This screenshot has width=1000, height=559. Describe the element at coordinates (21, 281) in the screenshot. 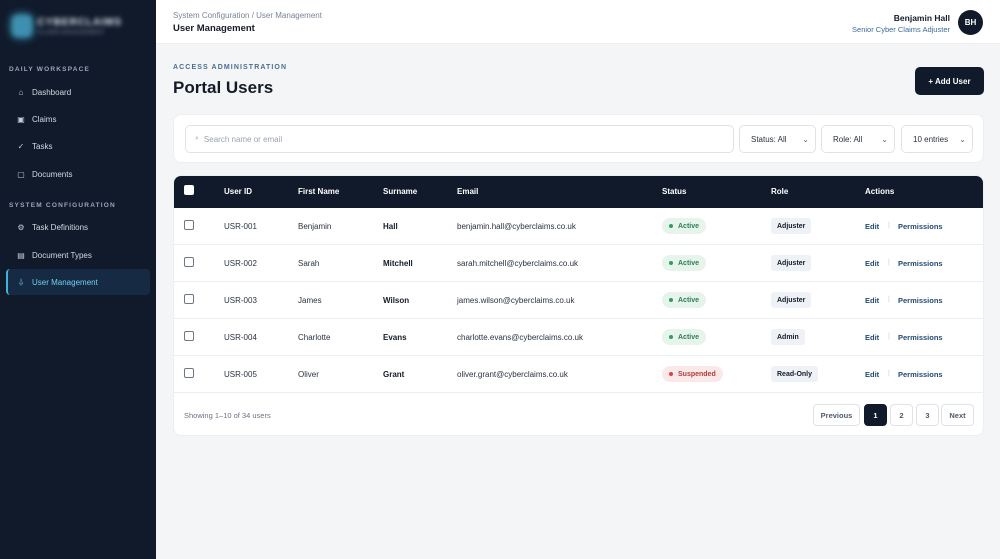

I see `user-icon: ⍙` at that location.